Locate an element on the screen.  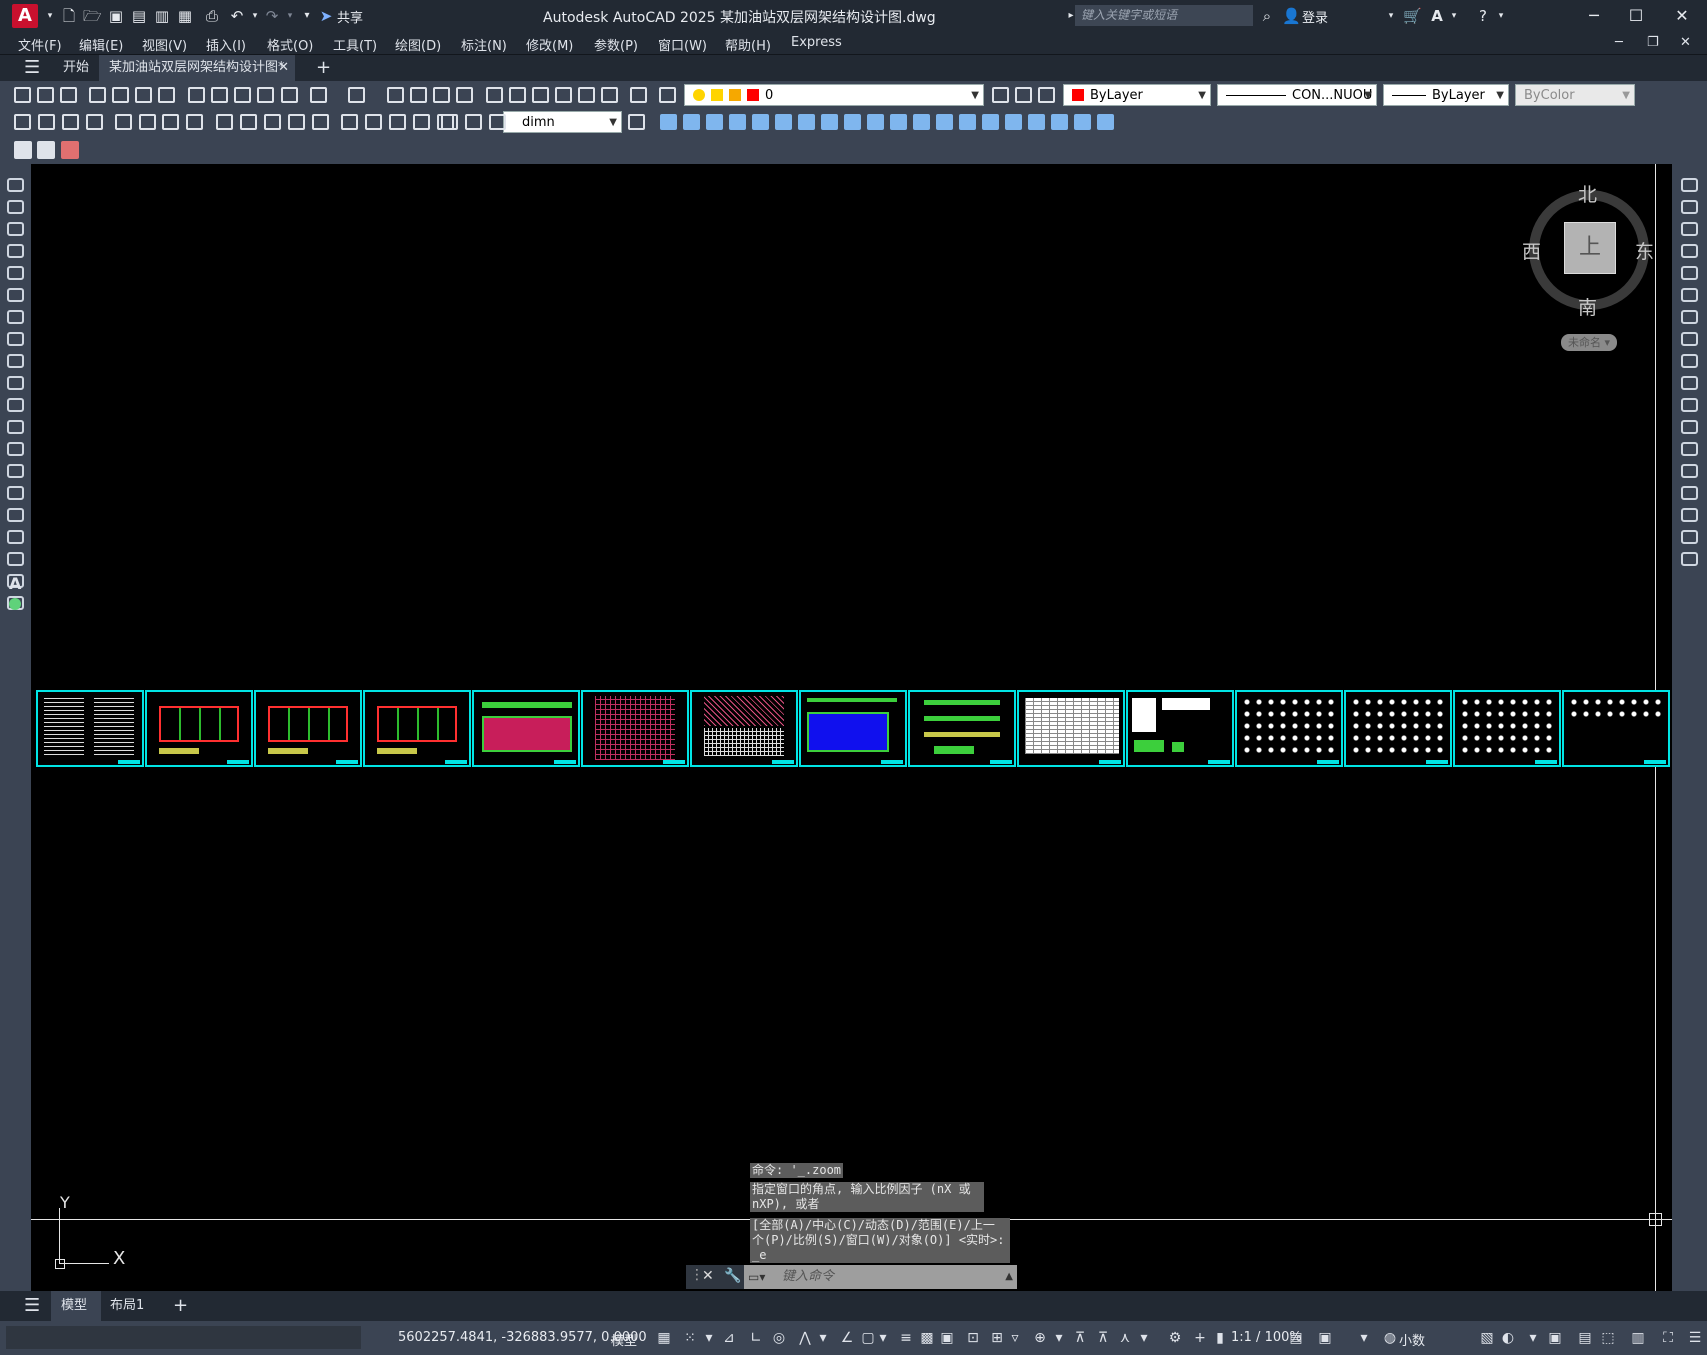
app-menu-chevron-icon: ▾ is located at coordinates (50, 16).